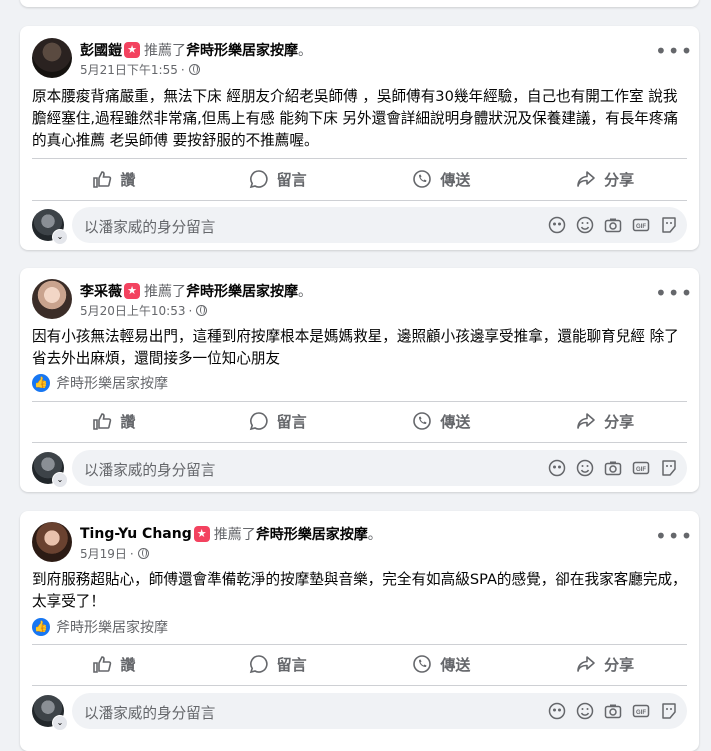  Describe the element at coordinates (133, 310) in the screenshot. I see `post-date: 5月20日上午10:53` at that location.